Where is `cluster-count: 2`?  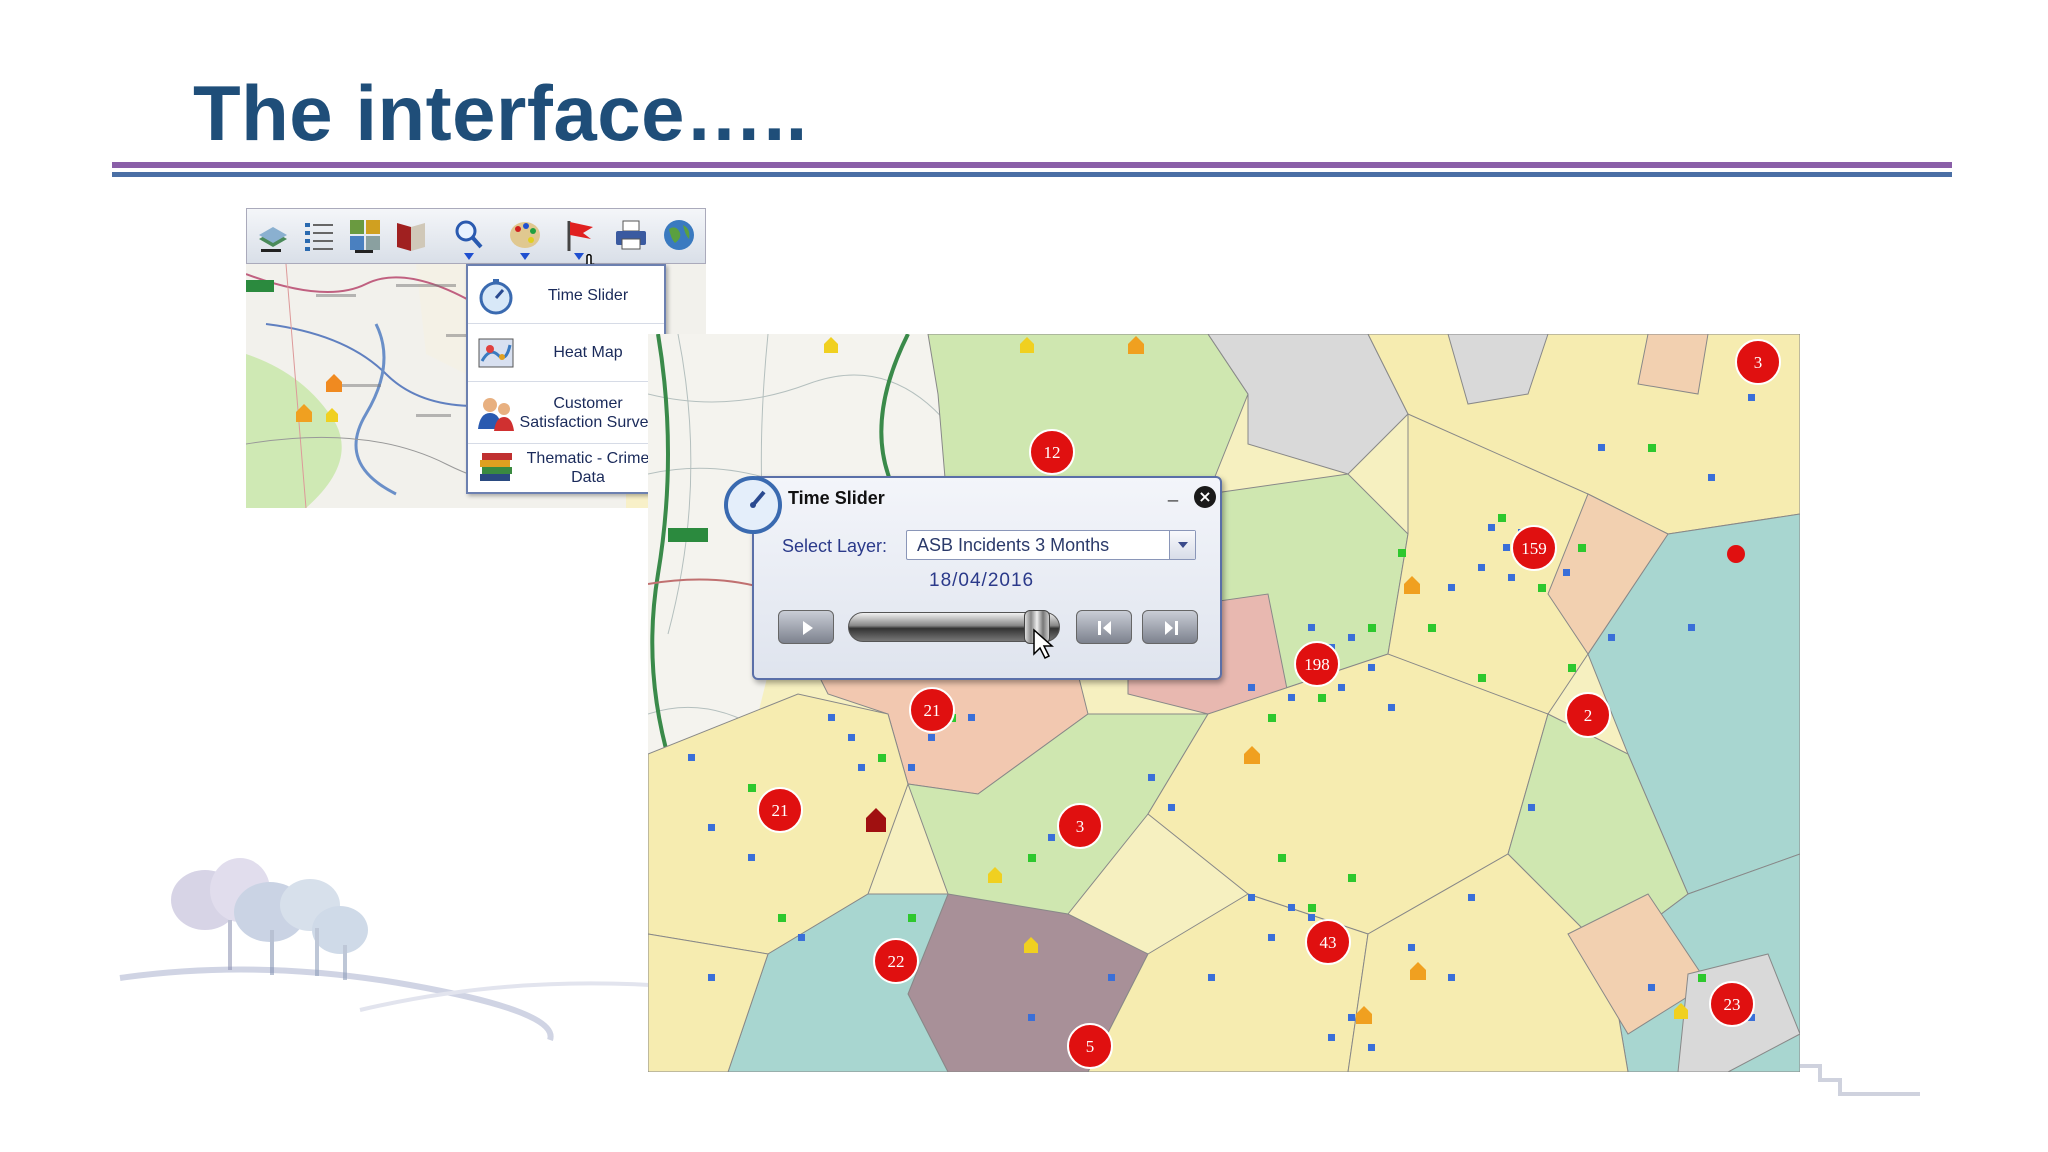
cluster-count: 2 is located at coordinates (1588, 715).